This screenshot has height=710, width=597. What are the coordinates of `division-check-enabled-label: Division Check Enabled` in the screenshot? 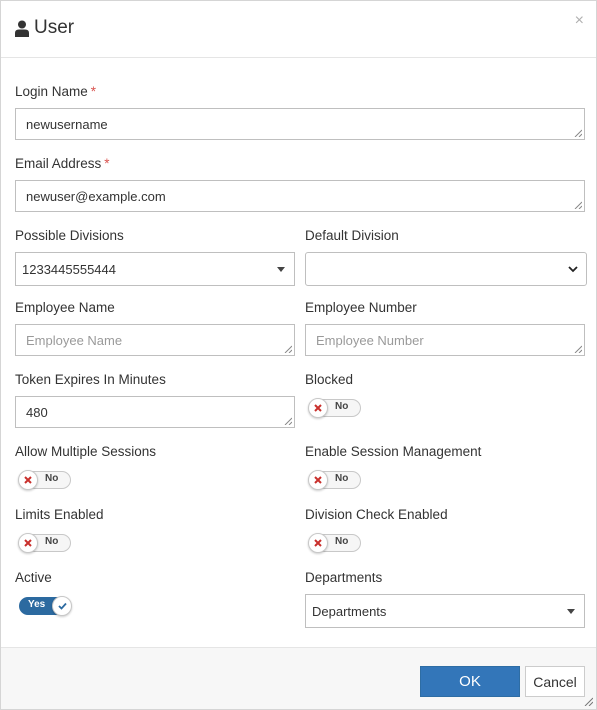 It's located at (376, 514).